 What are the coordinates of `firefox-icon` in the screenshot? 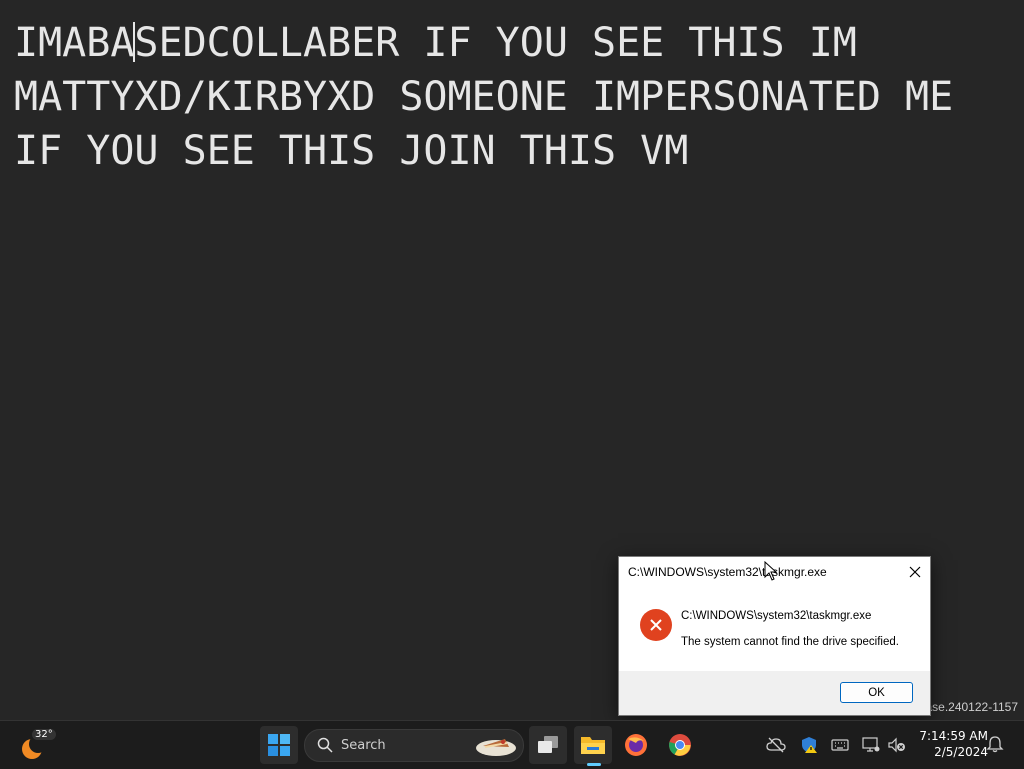 It's located at (636, 745).